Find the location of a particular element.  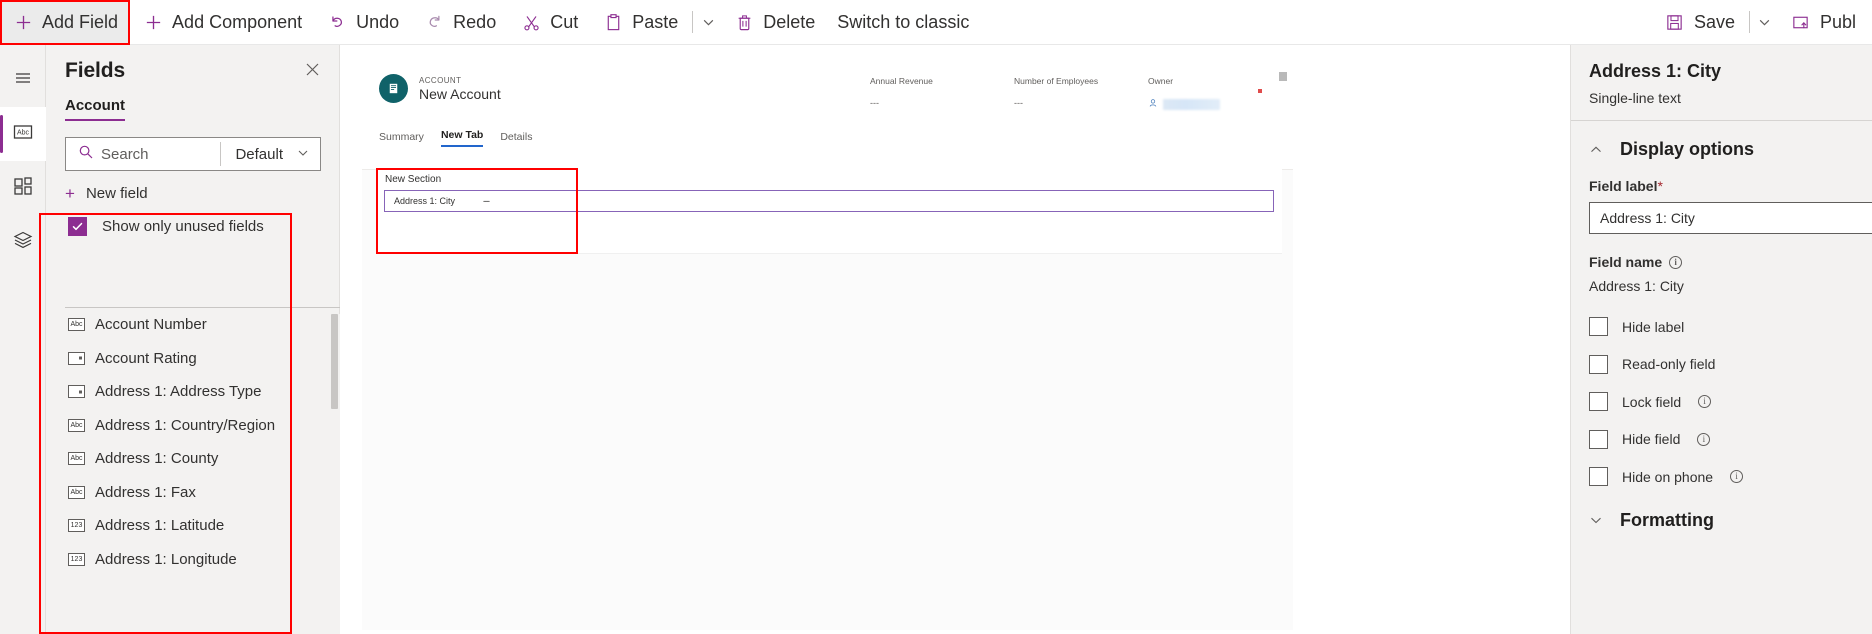

publish-label: Publ is located at coordinates (1837, 21).